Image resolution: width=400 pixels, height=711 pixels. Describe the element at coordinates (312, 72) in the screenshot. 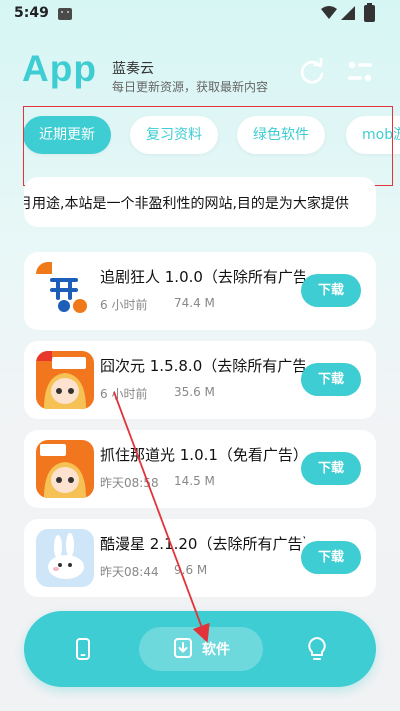

I see `refresh-icon` at that location.